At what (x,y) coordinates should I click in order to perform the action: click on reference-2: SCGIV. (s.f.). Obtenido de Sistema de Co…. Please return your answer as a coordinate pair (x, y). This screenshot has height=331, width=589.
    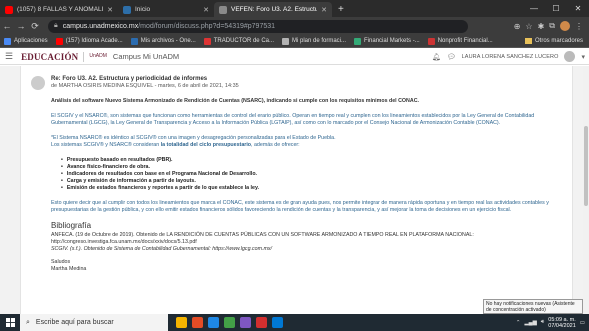
    Looking at the image, I should click on (161, 249).